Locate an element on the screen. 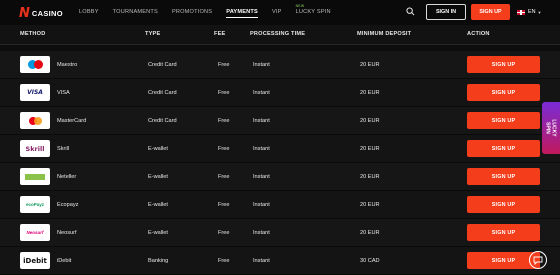 The image size is (560, 275). method-name: VISA is located at coordinates (63, 93).